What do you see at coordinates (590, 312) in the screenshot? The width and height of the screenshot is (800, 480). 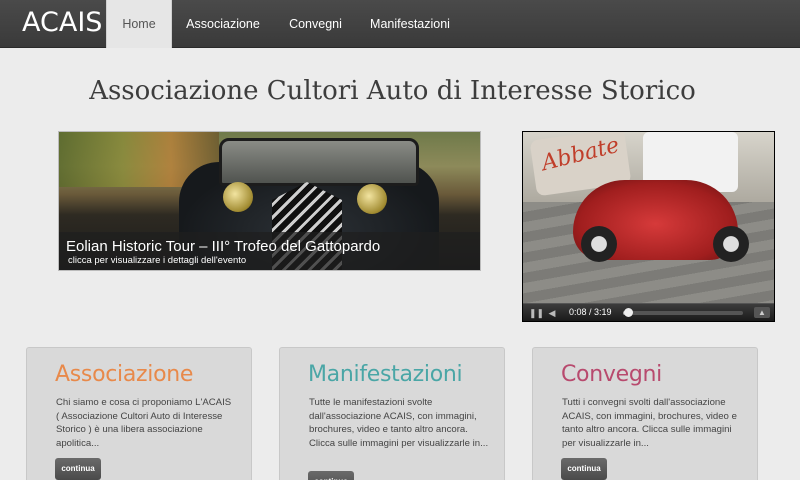 I see `video-time: 0:08 / 3:19` at bounding box center [590, 312].